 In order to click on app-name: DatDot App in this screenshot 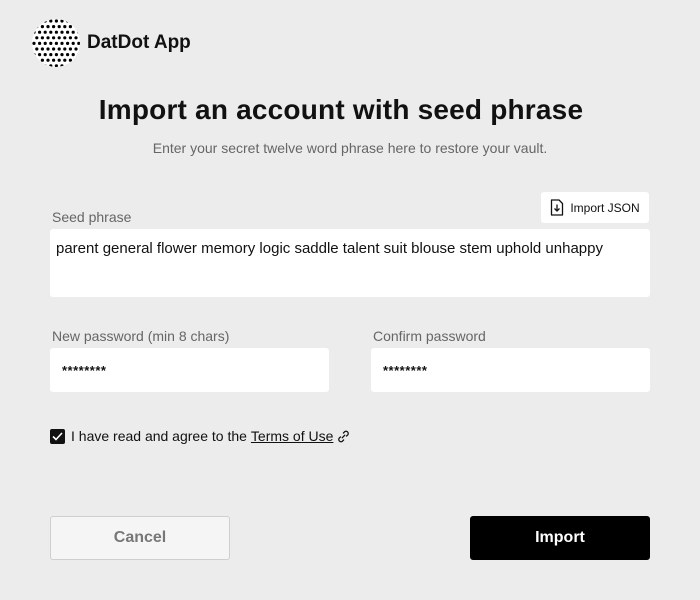, I will do `click(139, 42)`.